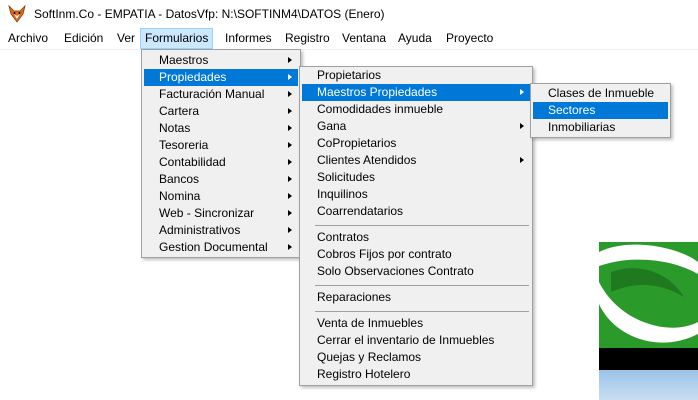  I want to click on menu-item-maestros: Maestros, so click(221, 60).